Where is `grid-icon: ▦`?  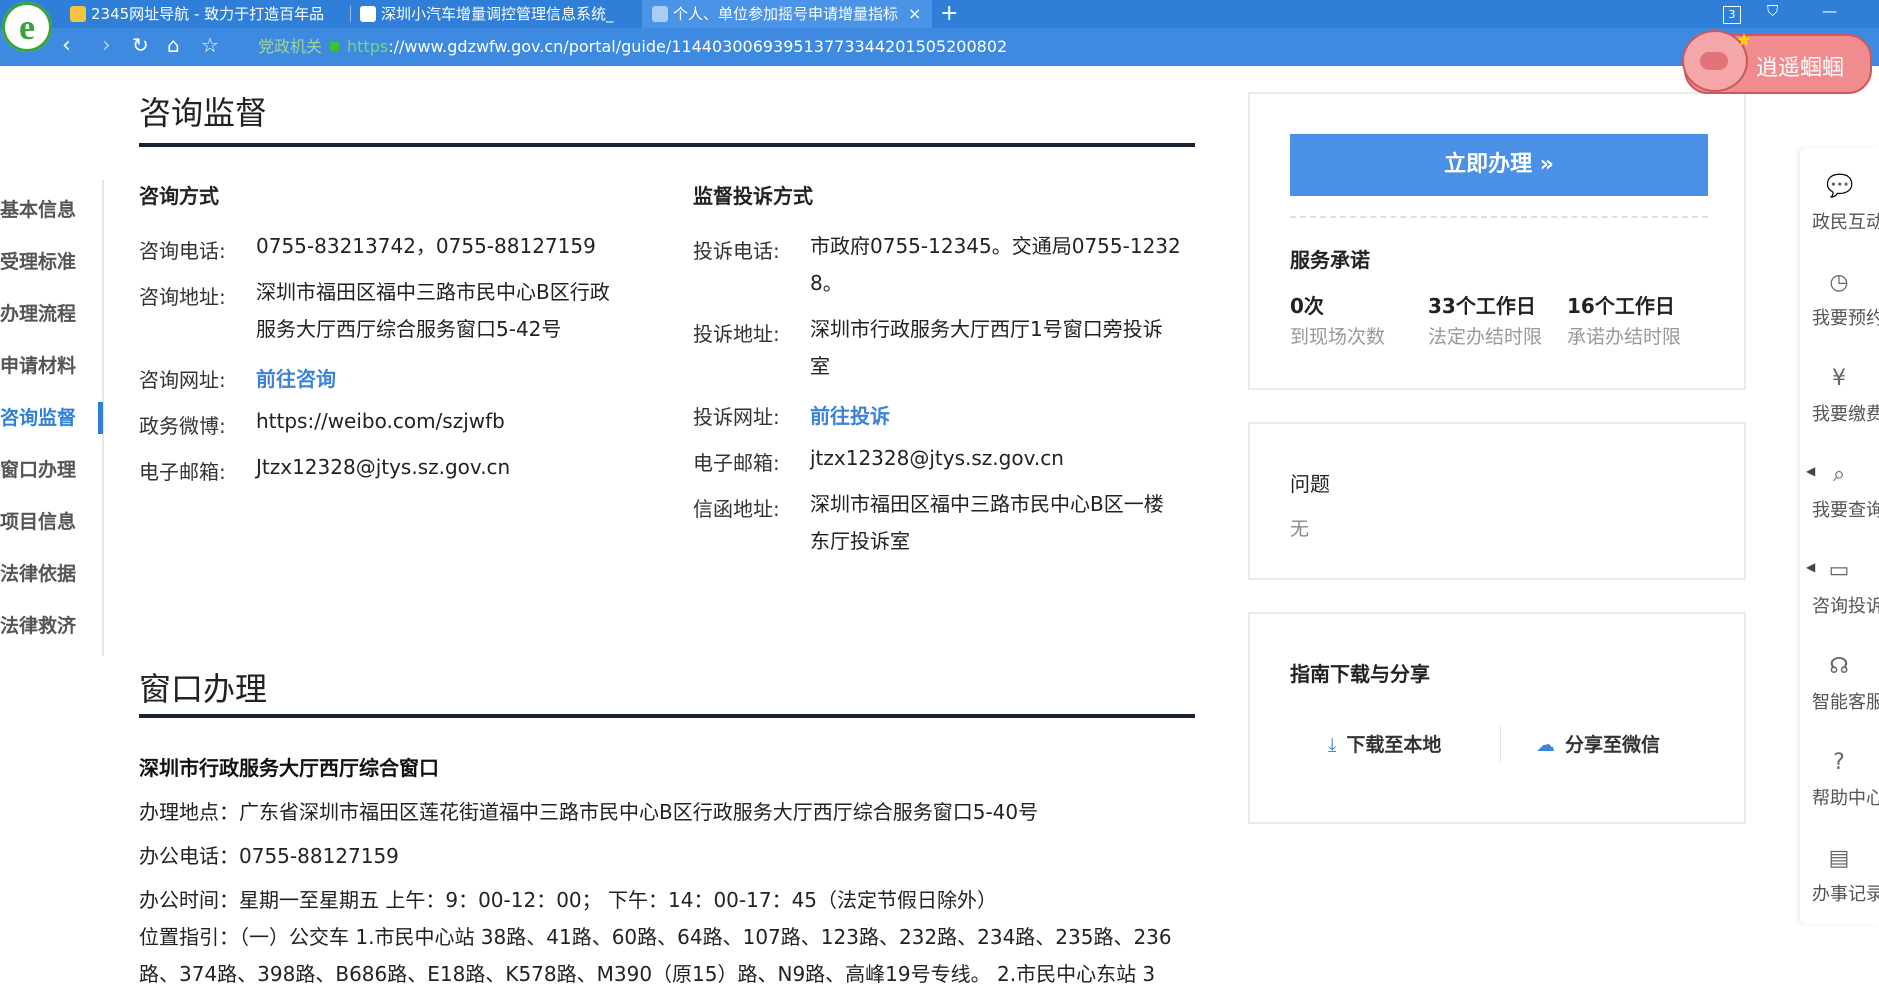
grid-icon: ▦ is located at coordinates (1359, 75).